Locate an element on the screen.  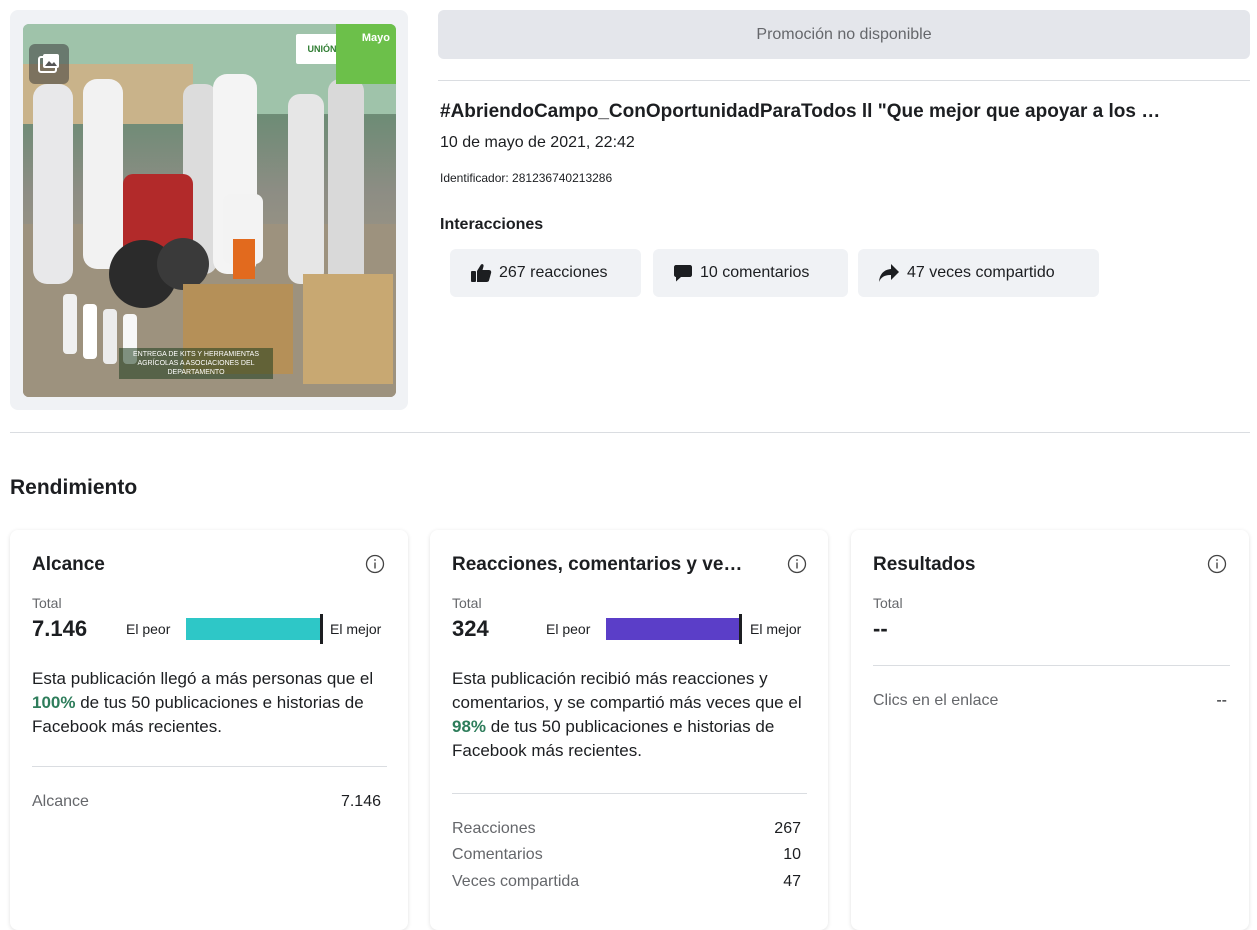
photo-icon is located at coordinates (49, 64).